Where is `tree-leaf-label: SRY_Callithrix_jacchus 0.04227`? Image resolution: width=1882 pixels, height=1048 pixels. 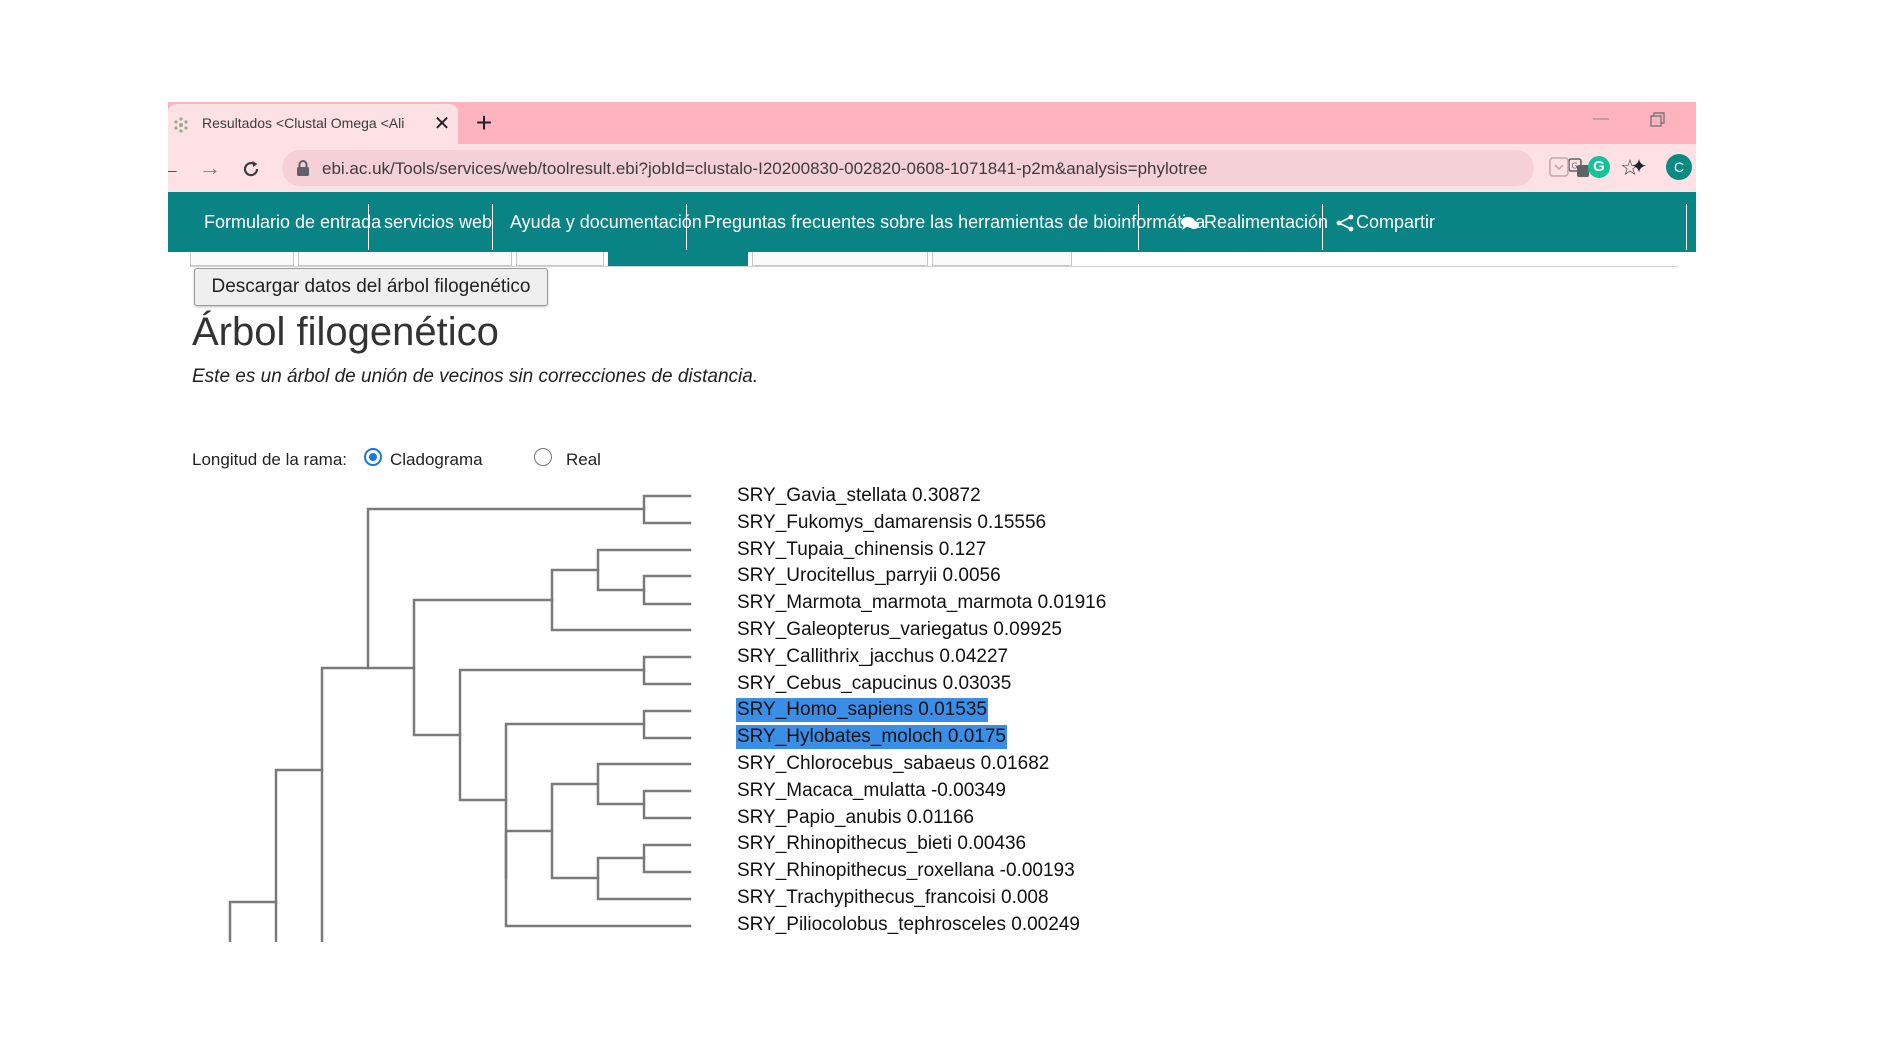 tree-leaf-label: SRY_Callithrix_jacchus 0.04227 is located at coordinates (873, 656).